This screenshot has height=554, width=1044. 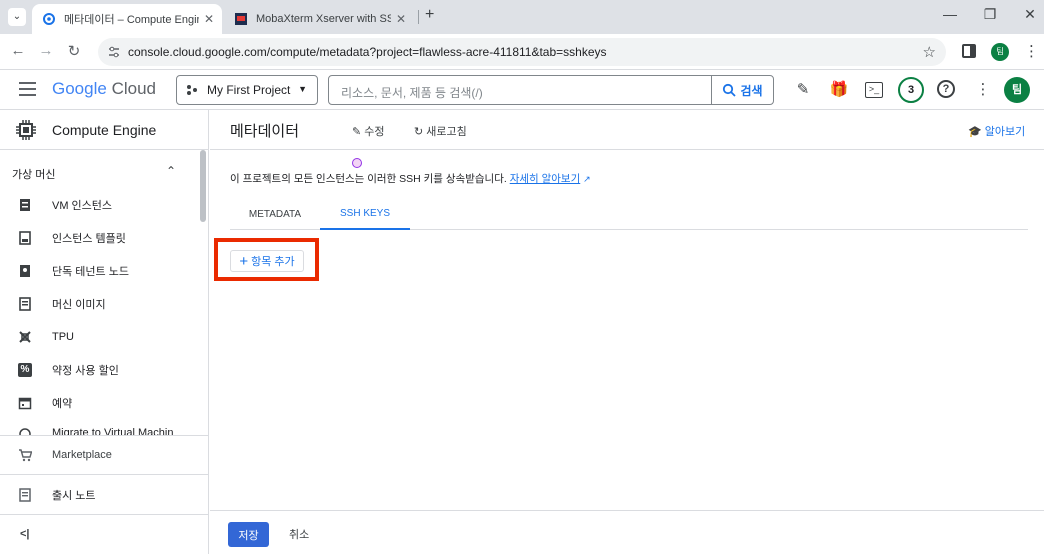 I want to click on browser-tab-metadata: 메타데이터 – Compute Engine ✕, so click(x=127, y=19).